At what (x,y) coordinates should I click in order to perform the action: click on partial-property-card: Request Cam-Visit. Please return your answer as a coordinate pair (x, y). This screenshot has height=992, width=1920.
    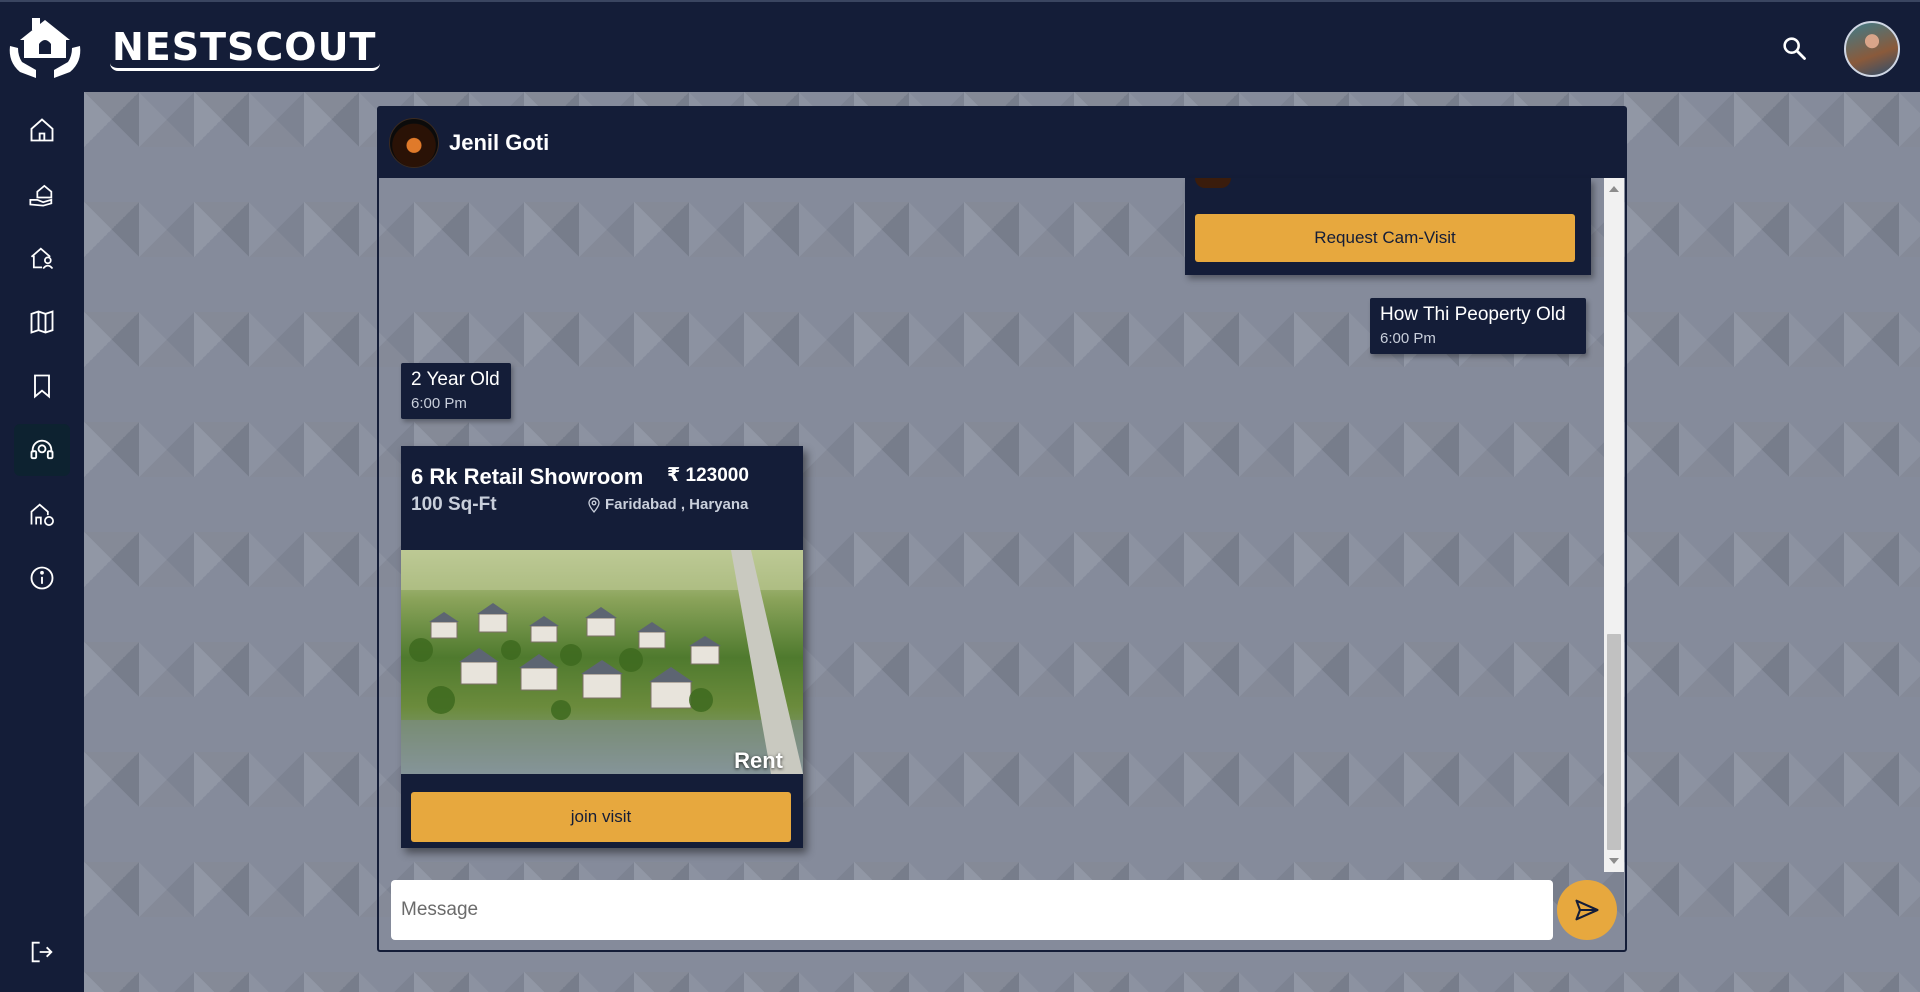
    Looking at the image, I should click on (1388, 226).